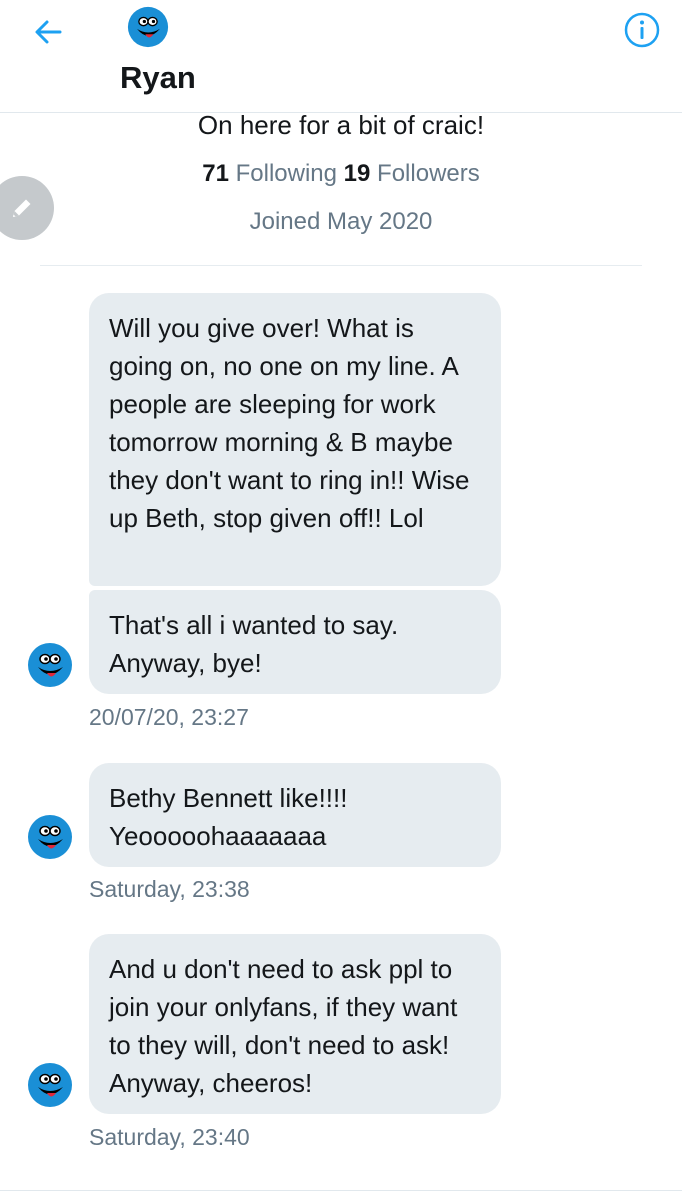 This screenshot has width=682, height=1200. What do you see at coordinates (341, 125) in the screenshot?
I see `profile-bio: On here for a bit of craic!` at bounding box center [341, 125].